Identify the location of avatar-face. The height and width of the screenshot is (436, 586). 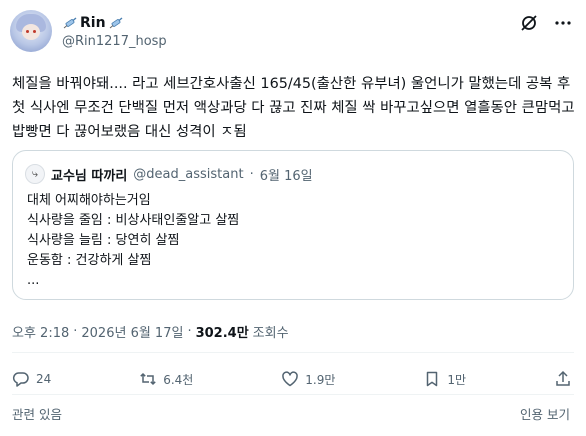
(31, 32).